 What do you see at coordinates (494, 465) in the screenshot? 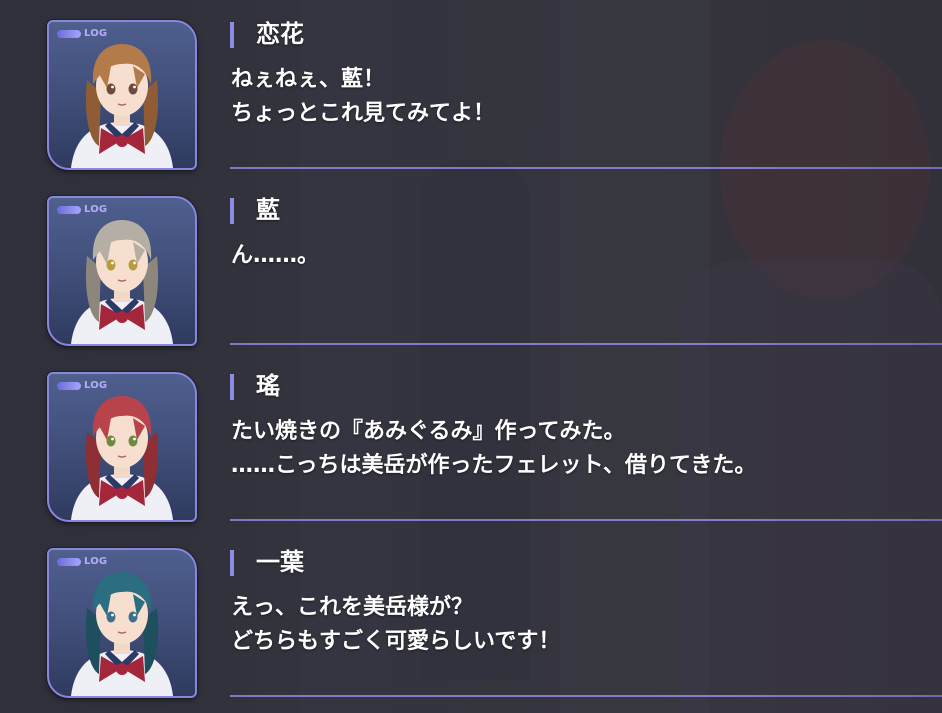
I see `dialogue-line: ……こっちは美岳が作ったフェレット、借りてきた。` at bounding box center [494, 465].